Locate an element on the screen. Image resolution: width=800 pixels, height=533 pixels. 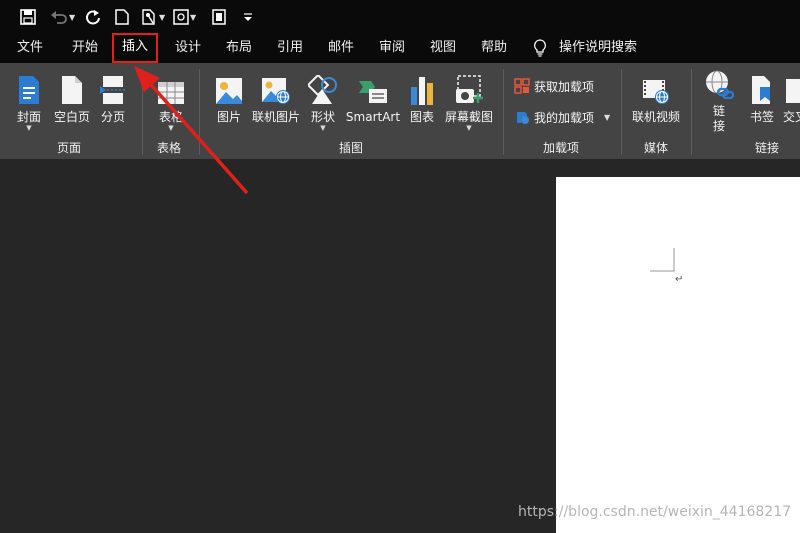
blank-page-icon is located at coordinates (72, 90).